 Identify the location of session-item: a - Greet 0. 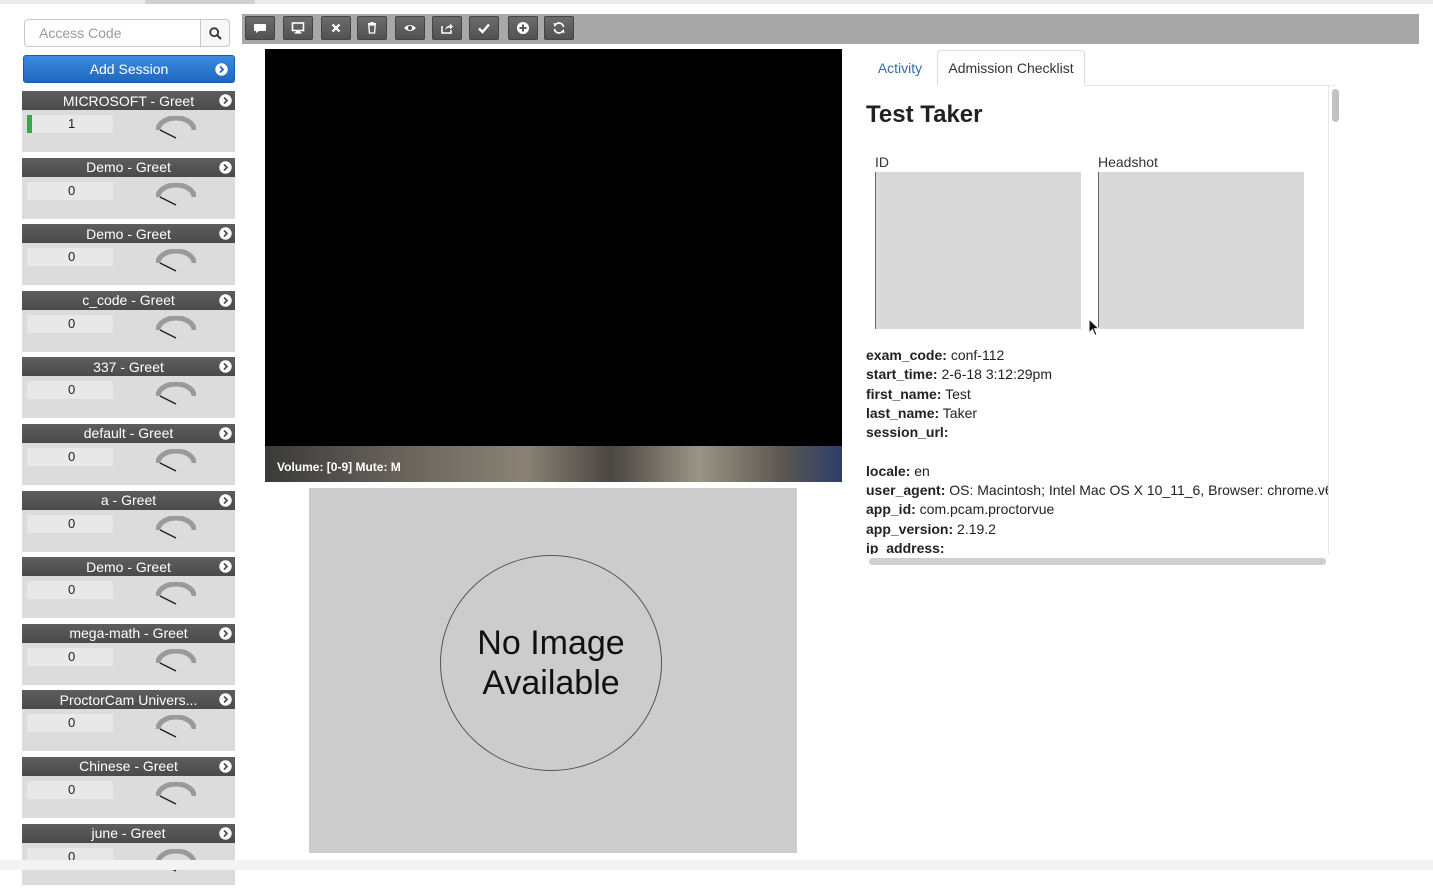
(128, 524).